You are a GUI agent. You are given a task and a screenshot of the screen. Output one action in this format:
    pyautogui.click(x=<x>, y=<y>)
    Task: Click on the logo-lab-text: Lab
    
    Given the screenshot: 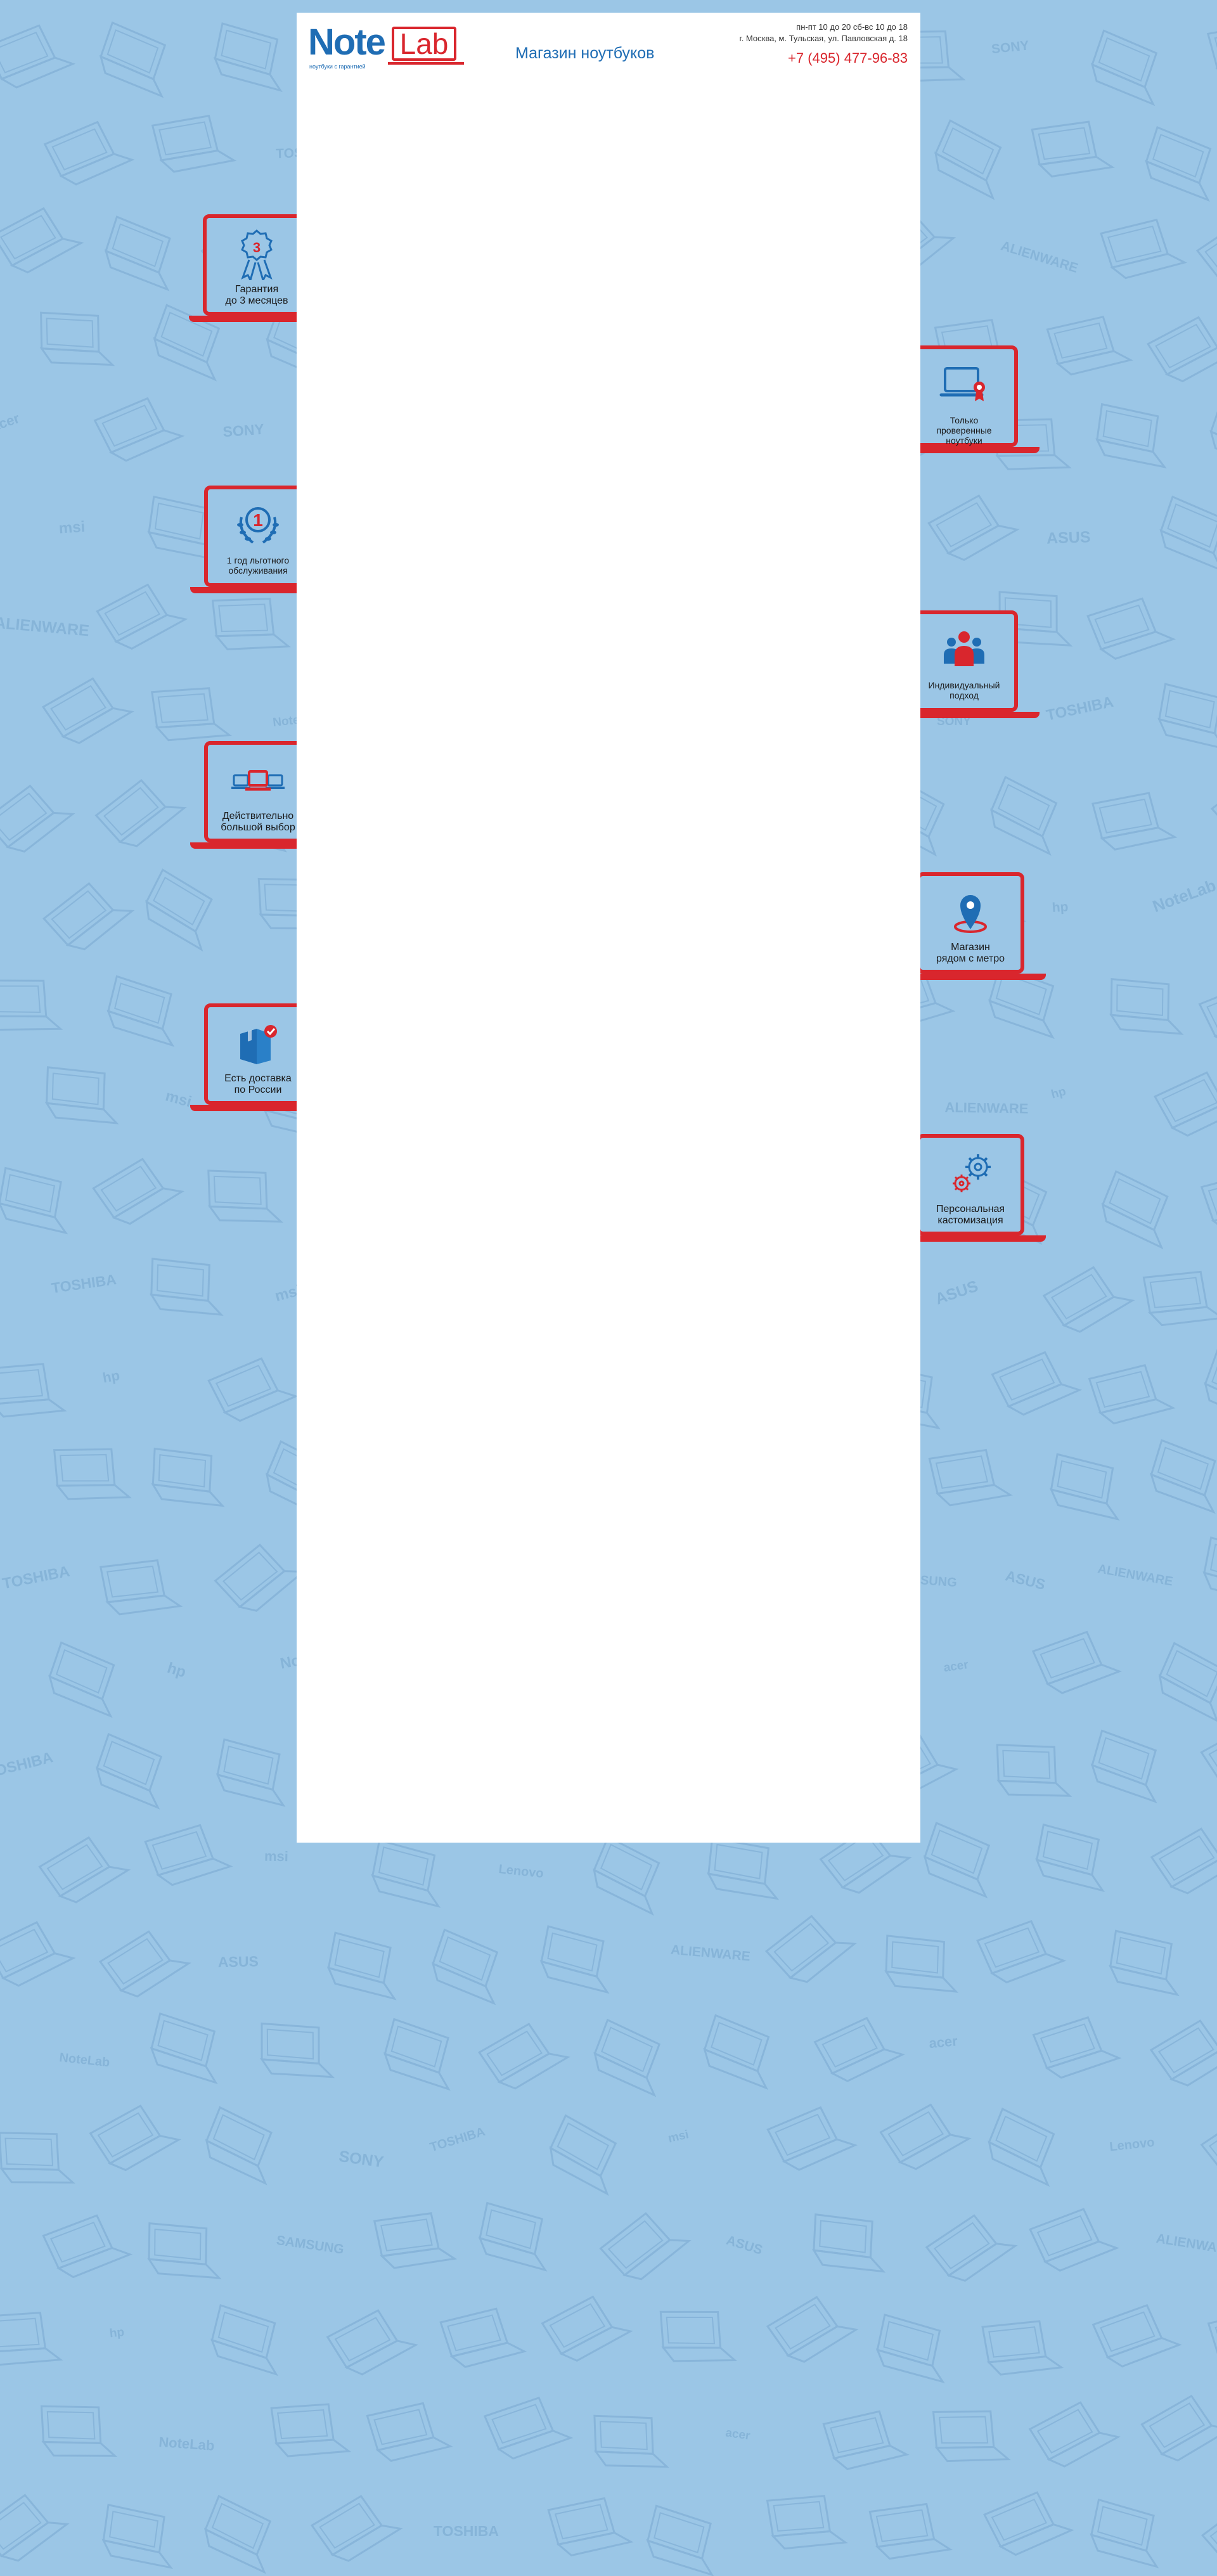 What is the action you would take?
    pyautogui.click(x=424, y=43)
    